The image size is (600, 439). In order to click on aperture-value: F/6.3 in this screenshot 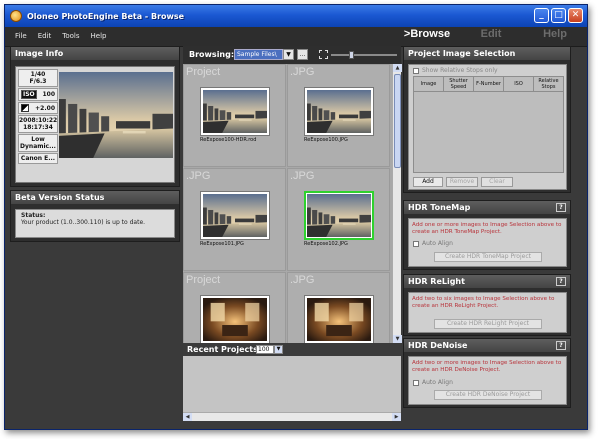, I will do `click(38, 81)`.